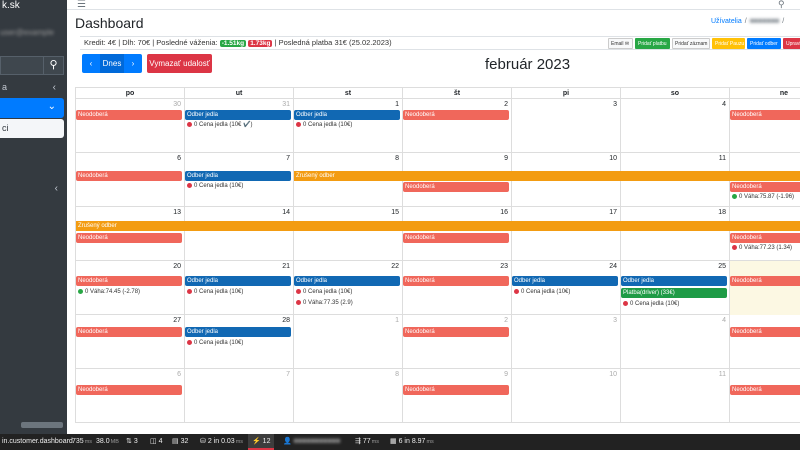 Image resolution: width=800 pixels, height=450 pixels. Describe the element at coordinates (132, 442) in the screenshot. I see `requests-metric: ⇅ 3` at that location.